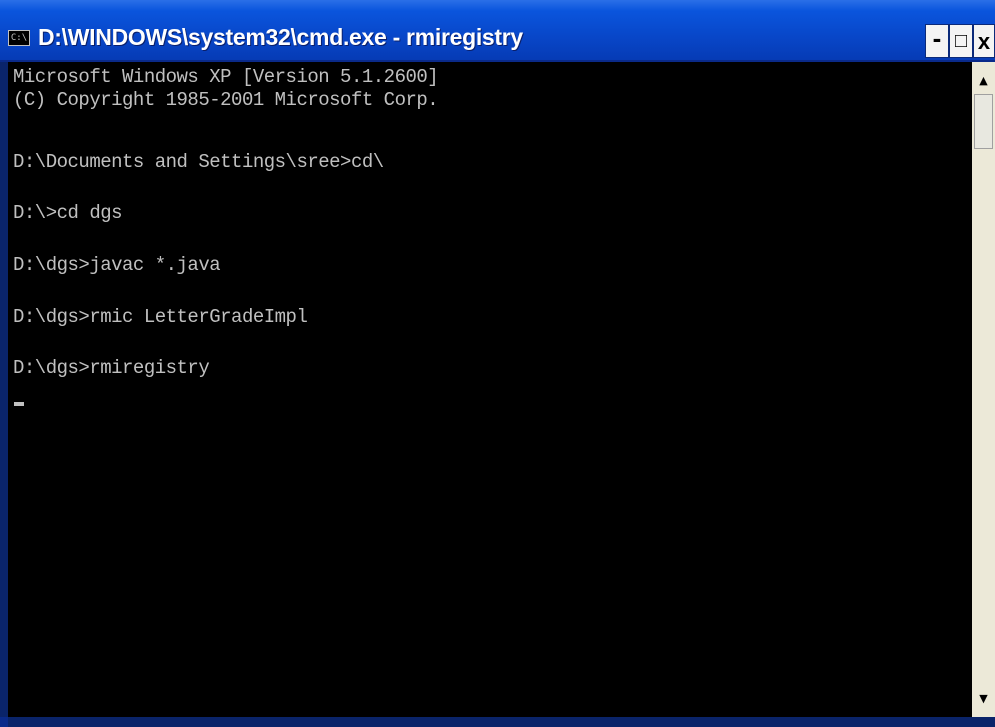 This screenshot has height=727, width=995. Describe the element at coordinates (160, 317) in the screenshot. I see `console-line: D:\dgs>rmic LetterGradeImpl` at that location.